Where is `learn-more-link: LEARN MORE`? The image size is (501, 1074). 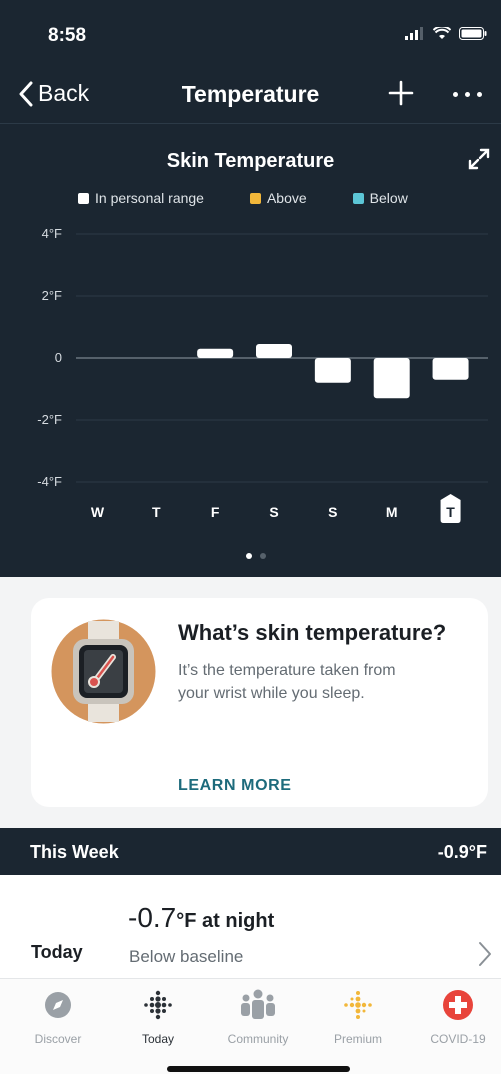
learn-more-link: LEARN MORE is located at coordinates (235, 786).